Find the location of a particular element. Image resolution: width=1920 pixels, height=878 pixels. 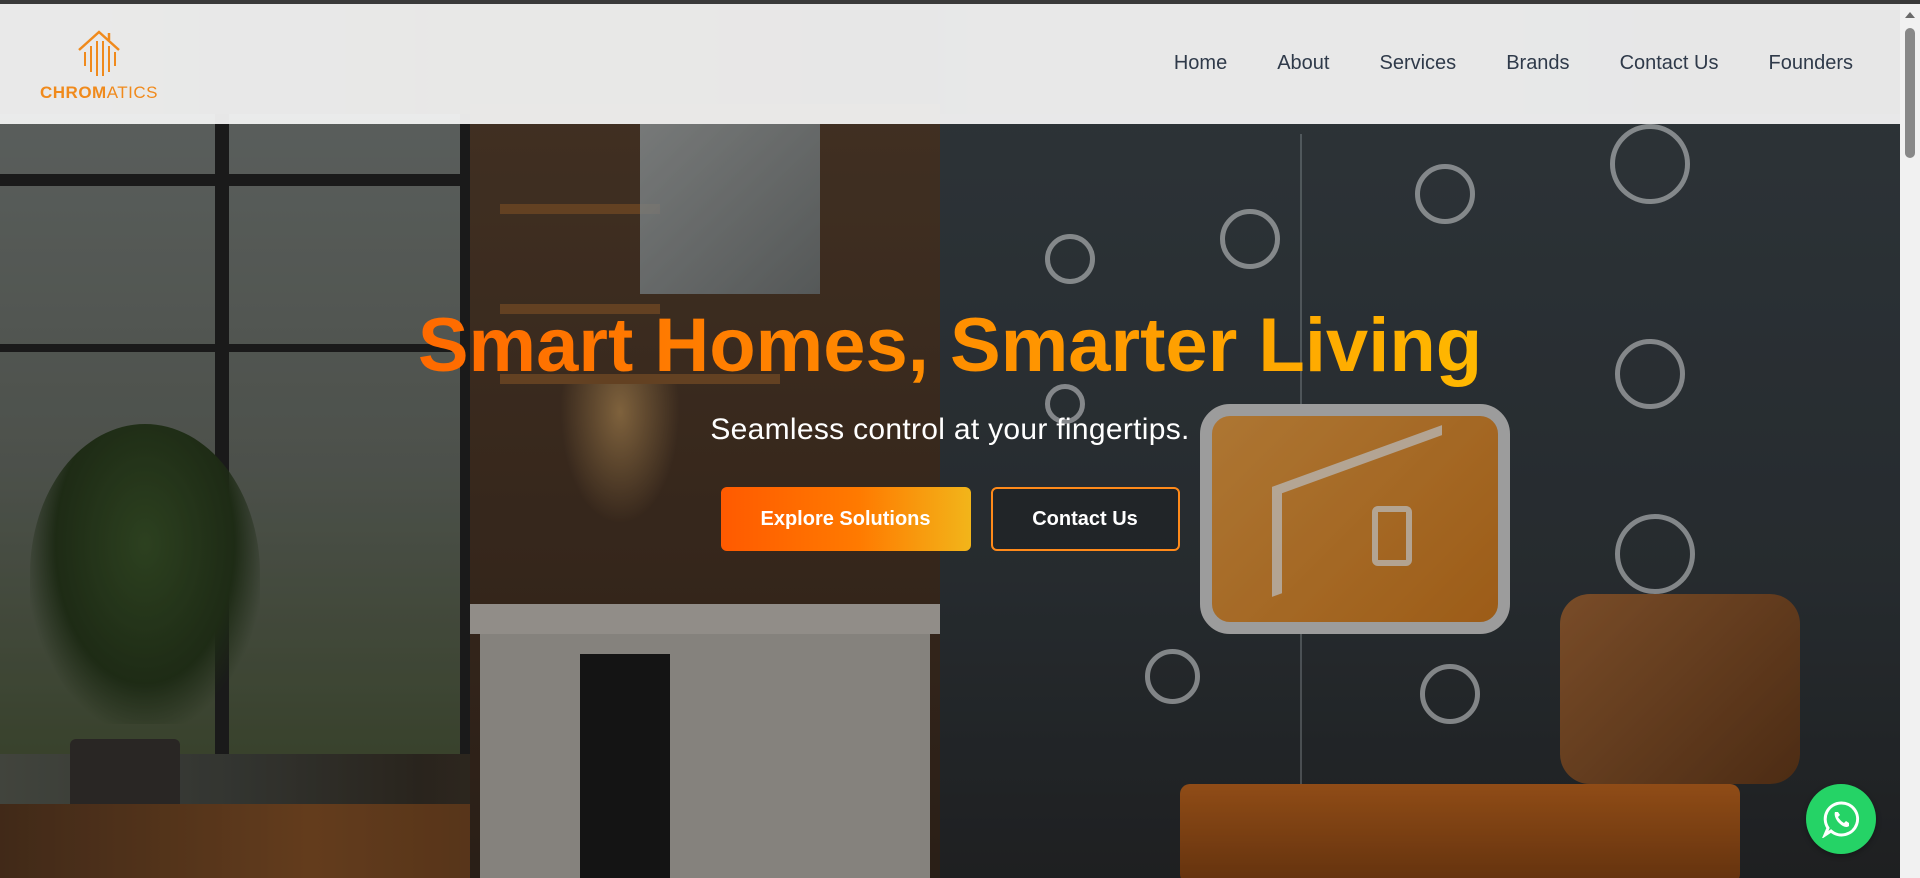

hero-cta-row: Explore Solutions Contact Us is located at coordinates (950, 519).